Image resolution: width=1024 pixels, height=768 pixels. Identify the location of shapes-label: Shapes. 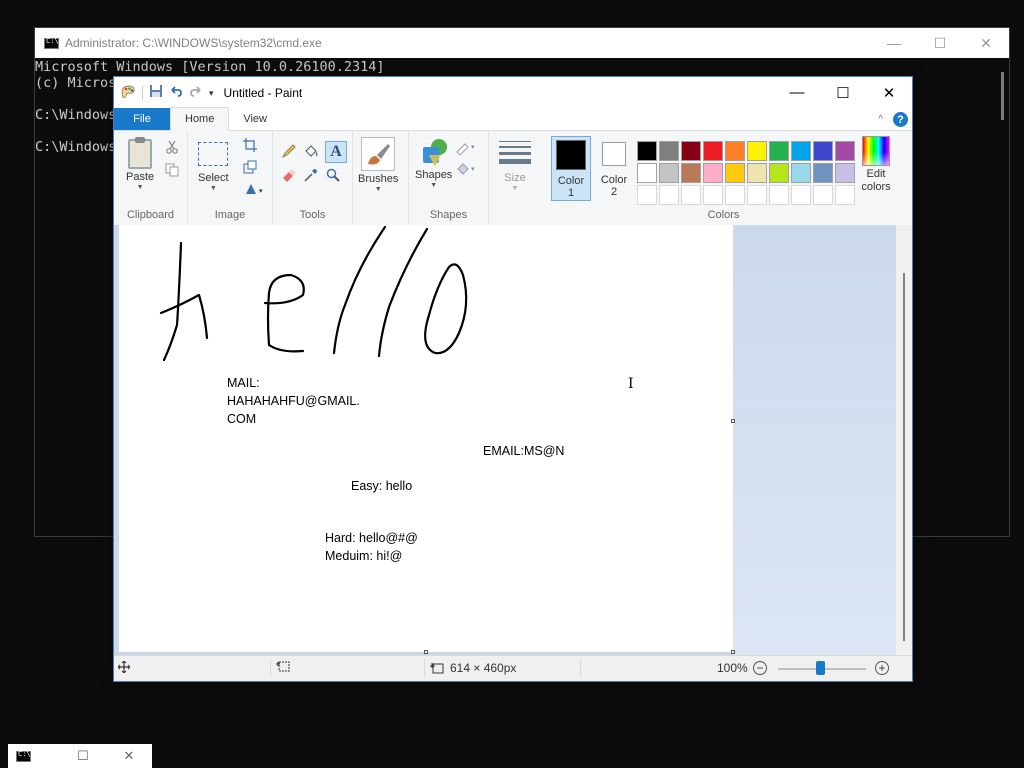
(434, 175).